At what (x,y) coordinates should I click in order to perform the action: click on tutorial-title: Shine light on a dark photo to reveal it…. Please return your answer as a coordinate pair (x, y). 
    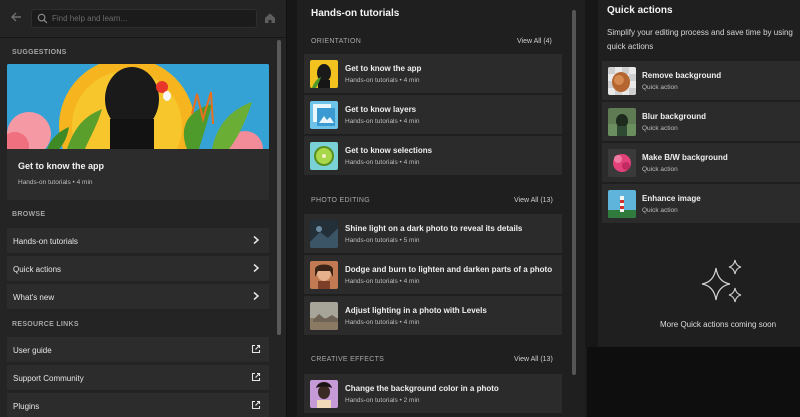
    Looking at the image, I should click on (434, 228).